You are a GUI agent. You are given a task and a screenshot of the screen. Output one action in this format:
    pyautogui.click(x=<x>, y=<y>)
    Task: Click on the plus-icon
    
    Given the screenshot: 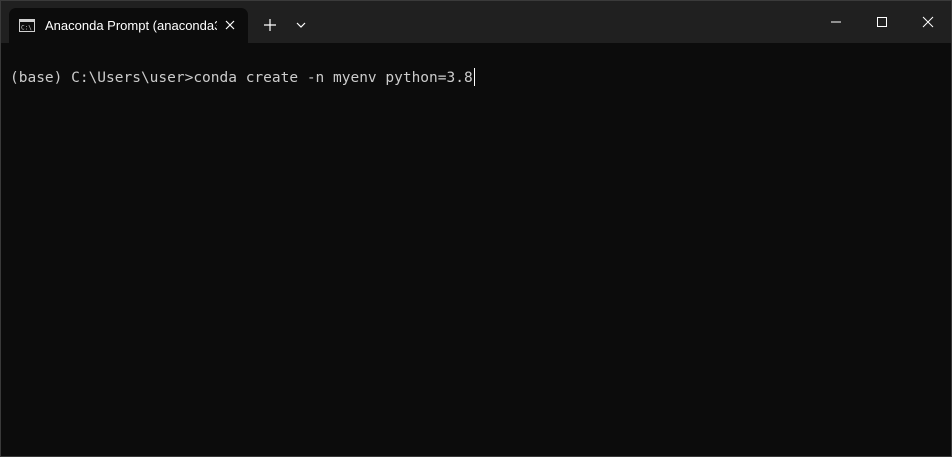 What is the action you would take?
    pyautogui.click(x=270, y=25)
    